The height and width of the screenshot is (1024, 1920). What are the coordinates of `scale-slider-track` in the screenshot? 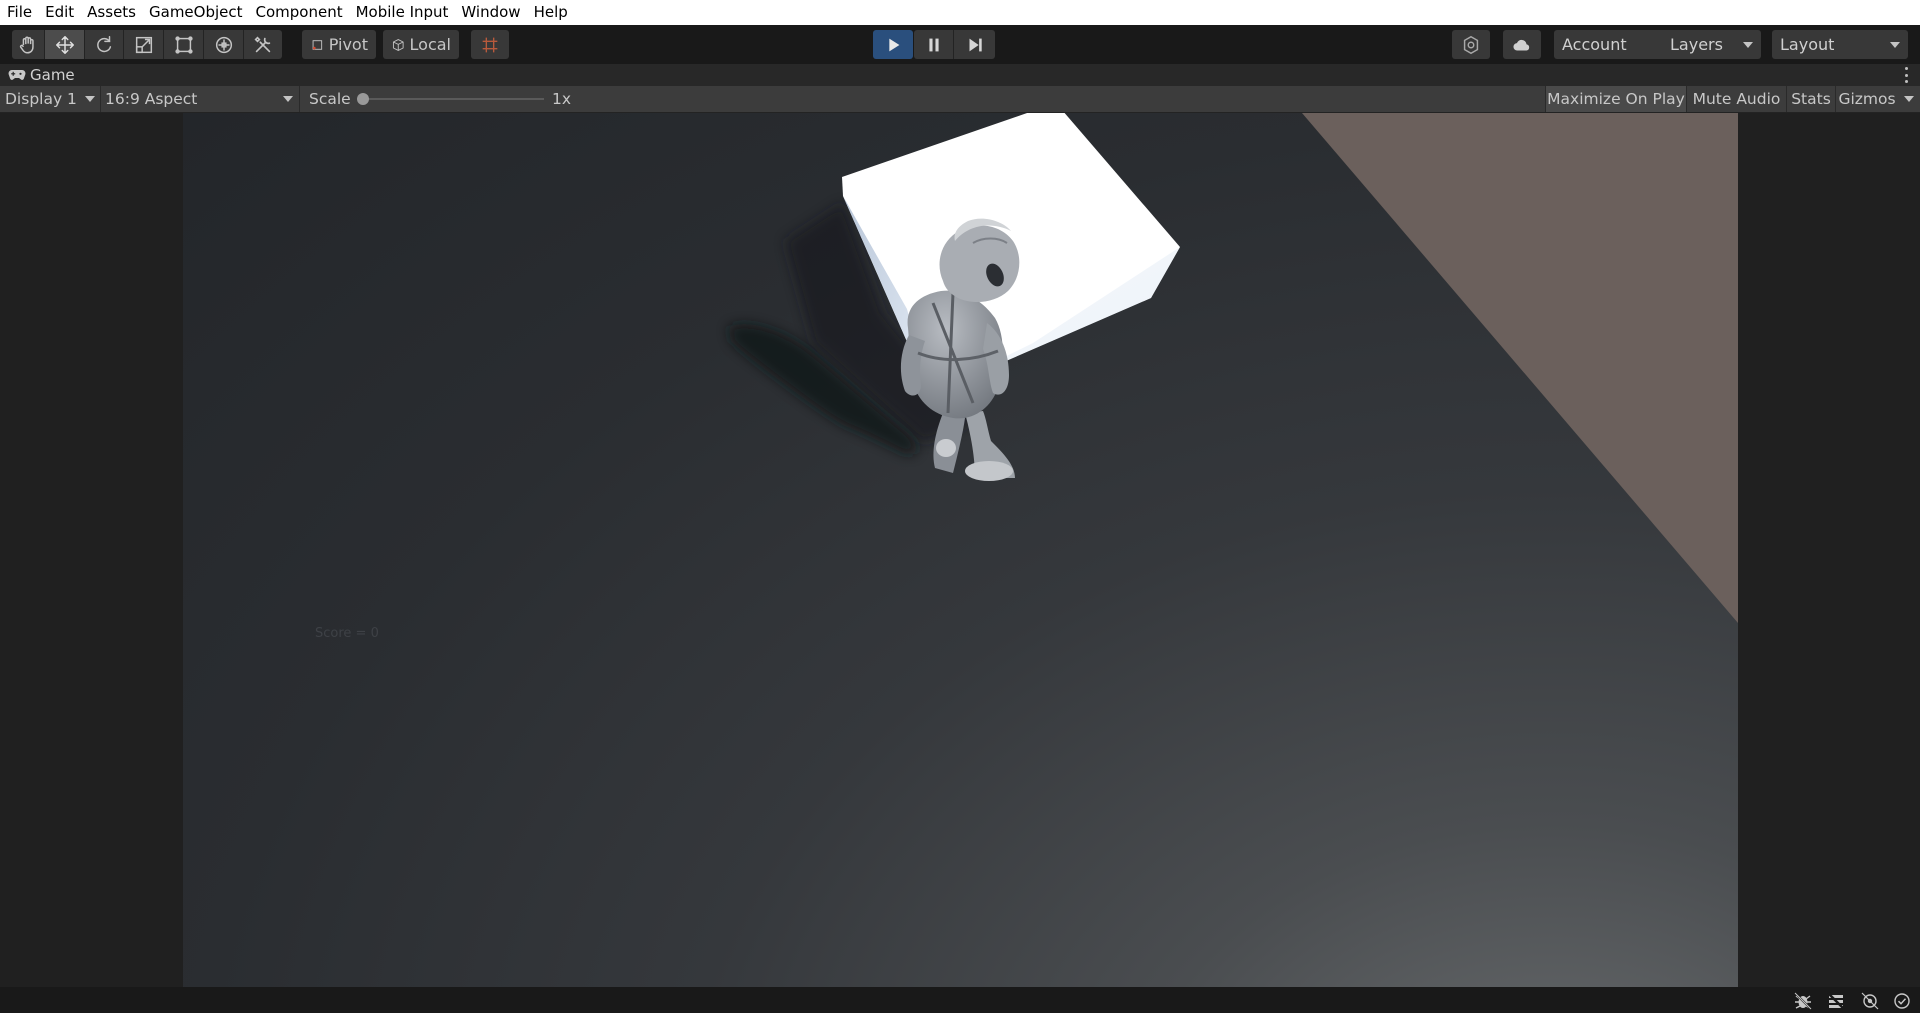 It's located at (452, 99).